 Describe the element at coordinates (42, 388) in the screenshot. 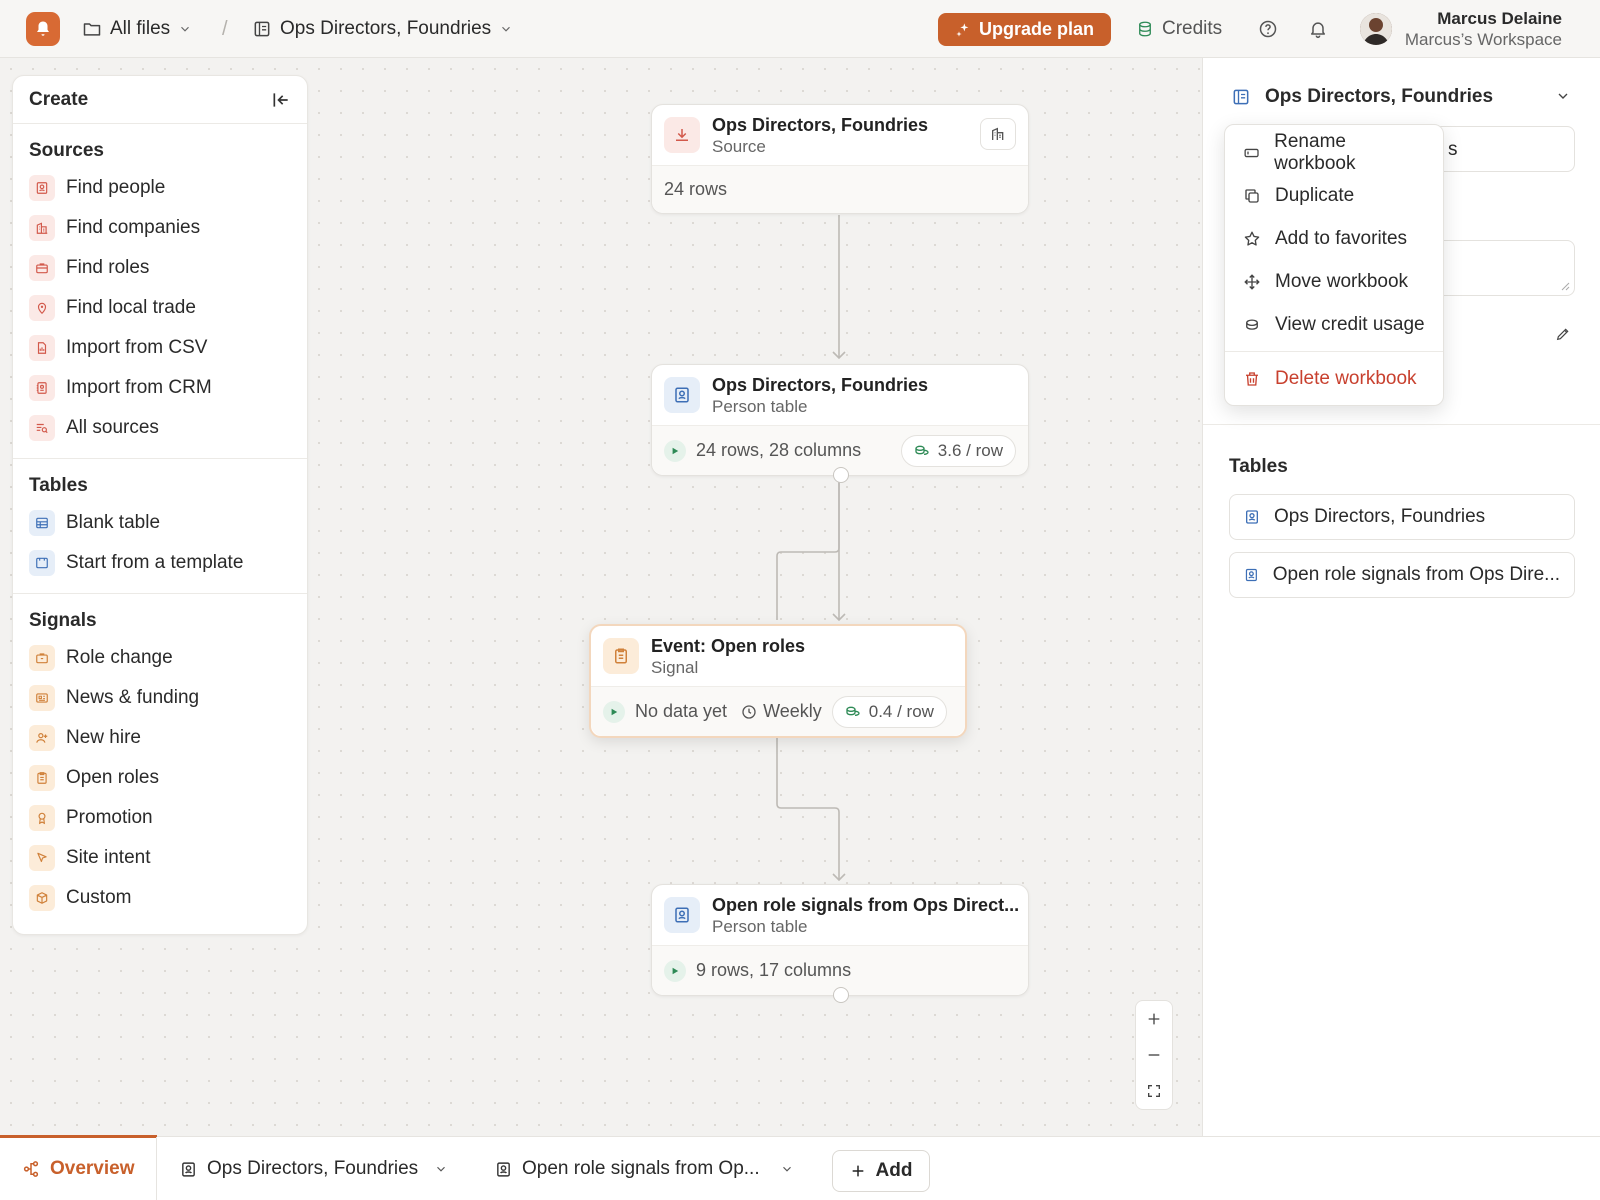

I see `crm-contact-icon` at that location.